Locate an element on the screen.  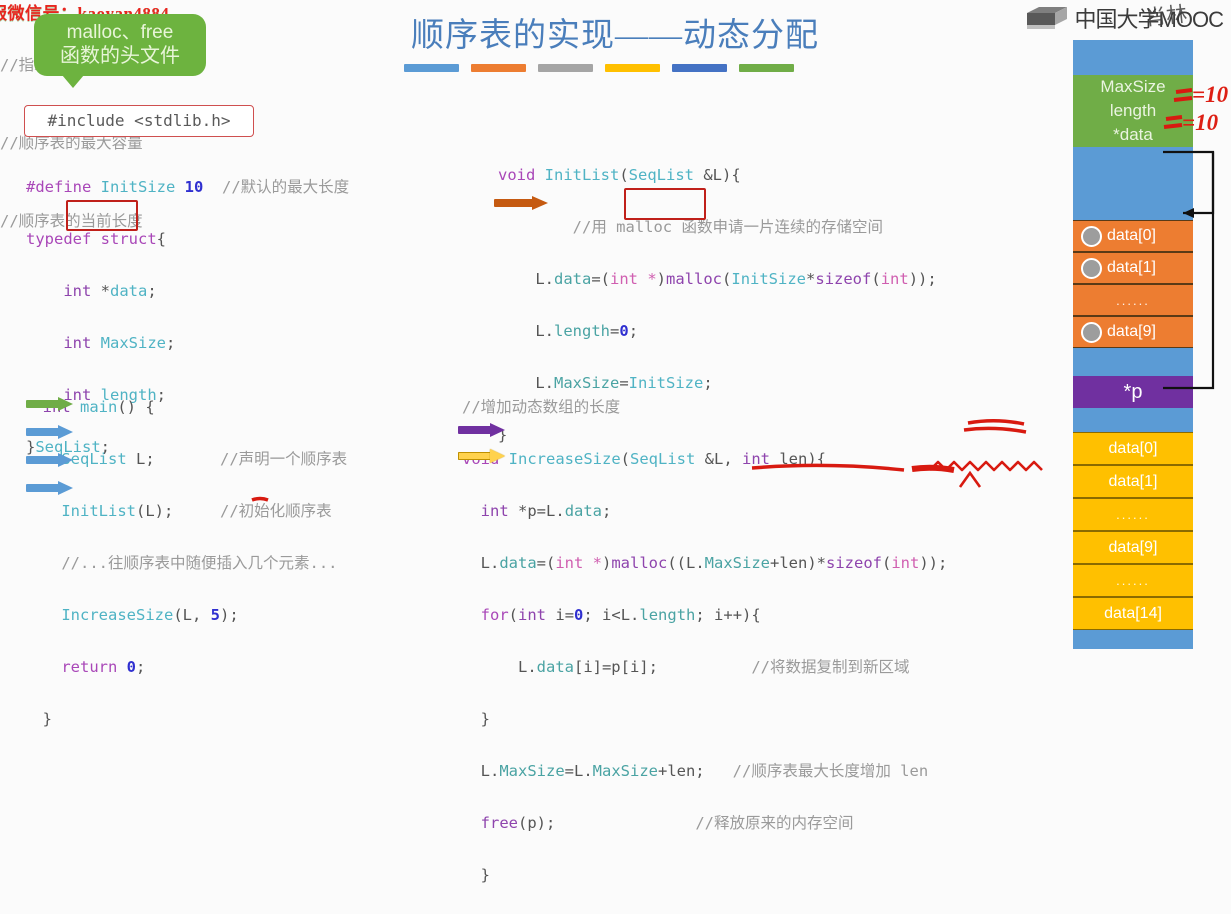
code-line: int *data; is located at coordinates (110, 291).